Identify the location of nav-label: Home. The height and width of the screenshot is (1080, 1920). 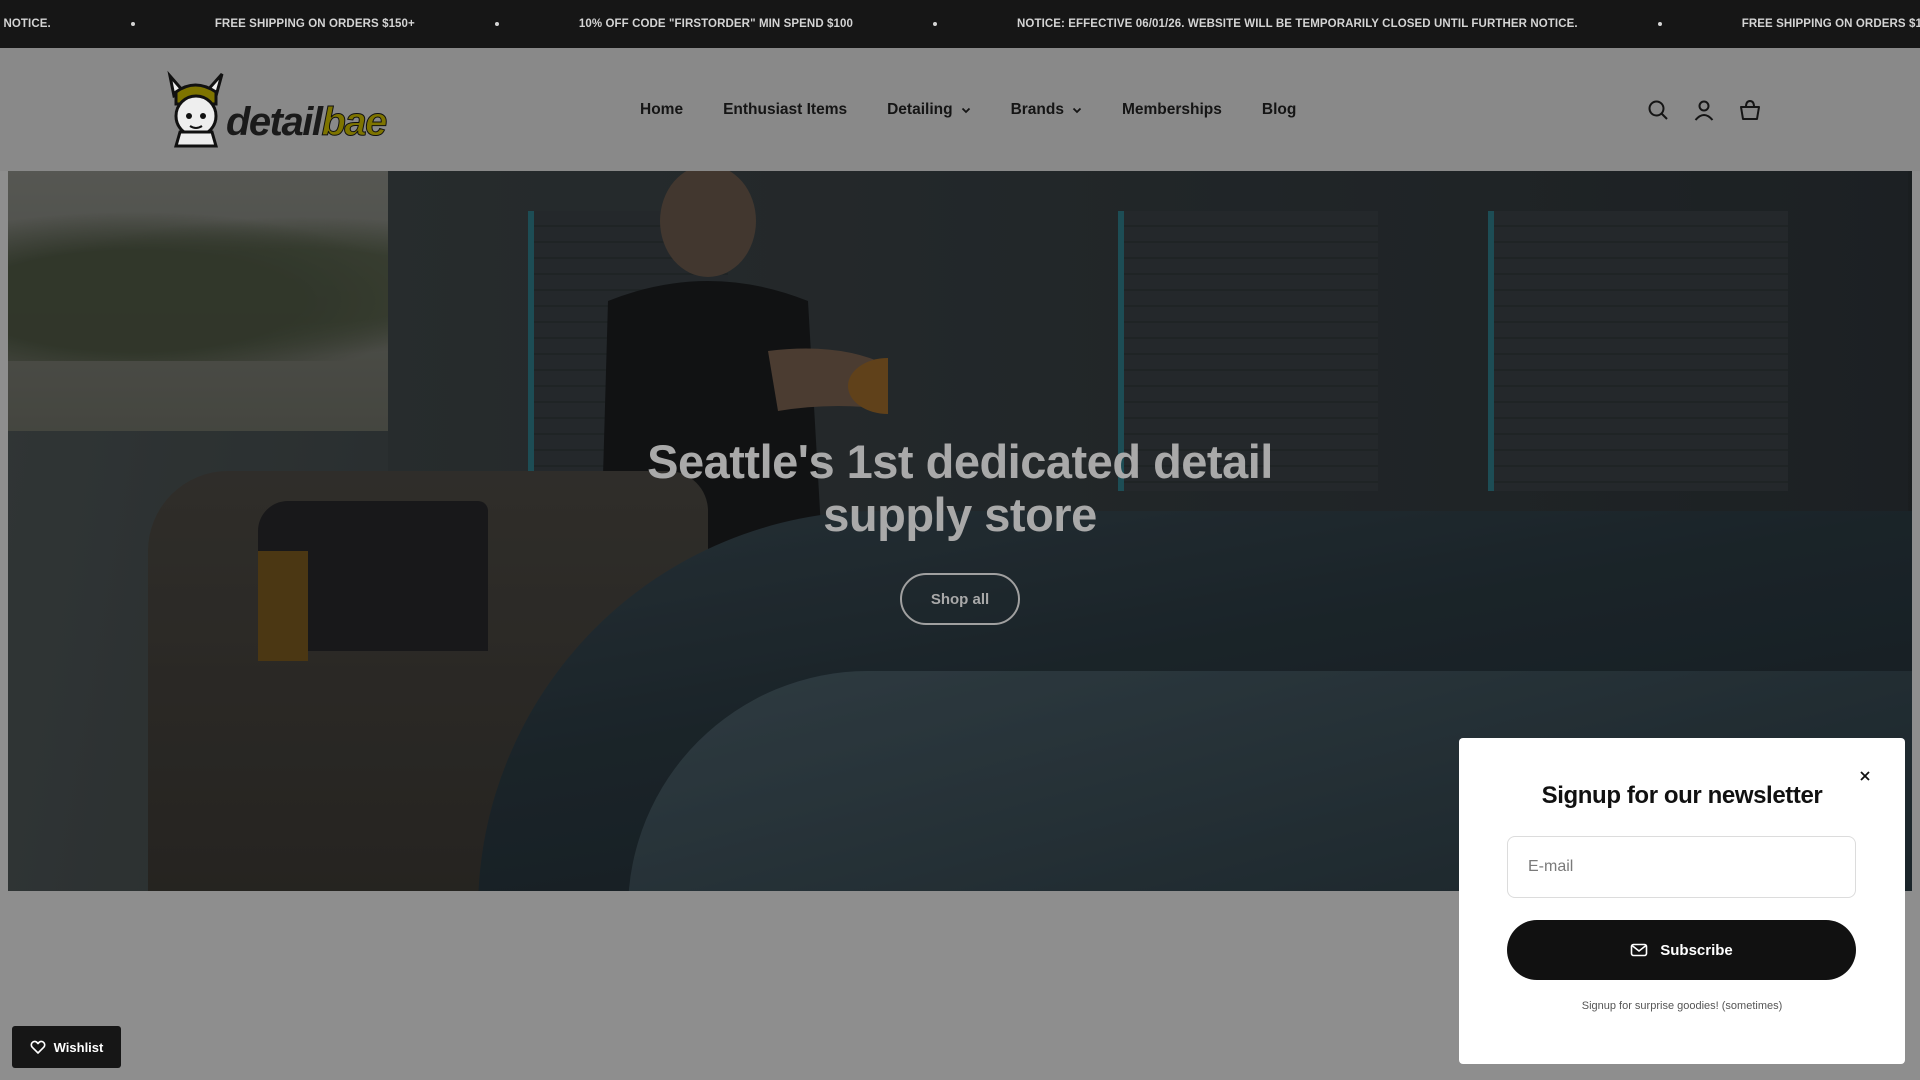
(662, 109).